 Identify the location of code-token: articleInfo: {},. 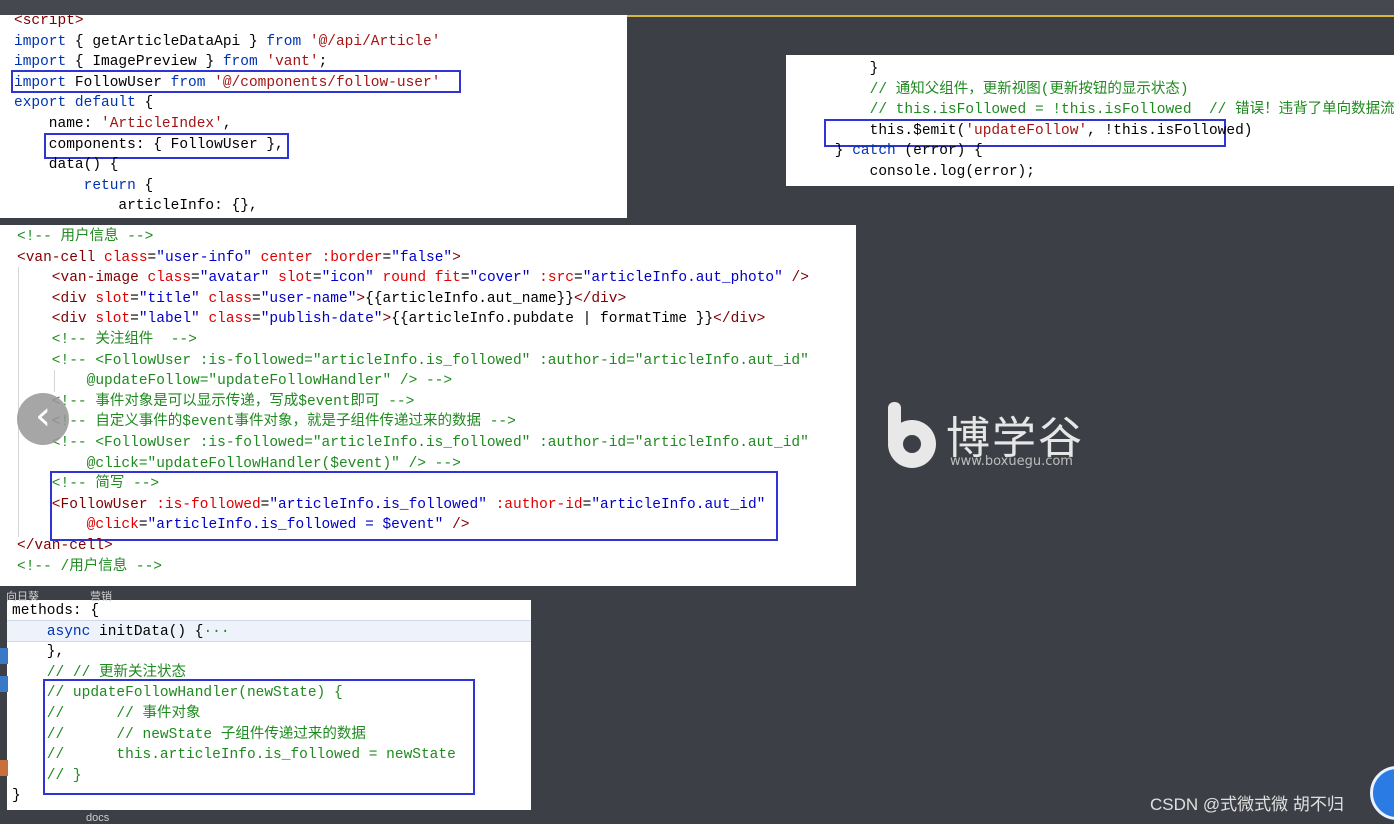
(136, 206).